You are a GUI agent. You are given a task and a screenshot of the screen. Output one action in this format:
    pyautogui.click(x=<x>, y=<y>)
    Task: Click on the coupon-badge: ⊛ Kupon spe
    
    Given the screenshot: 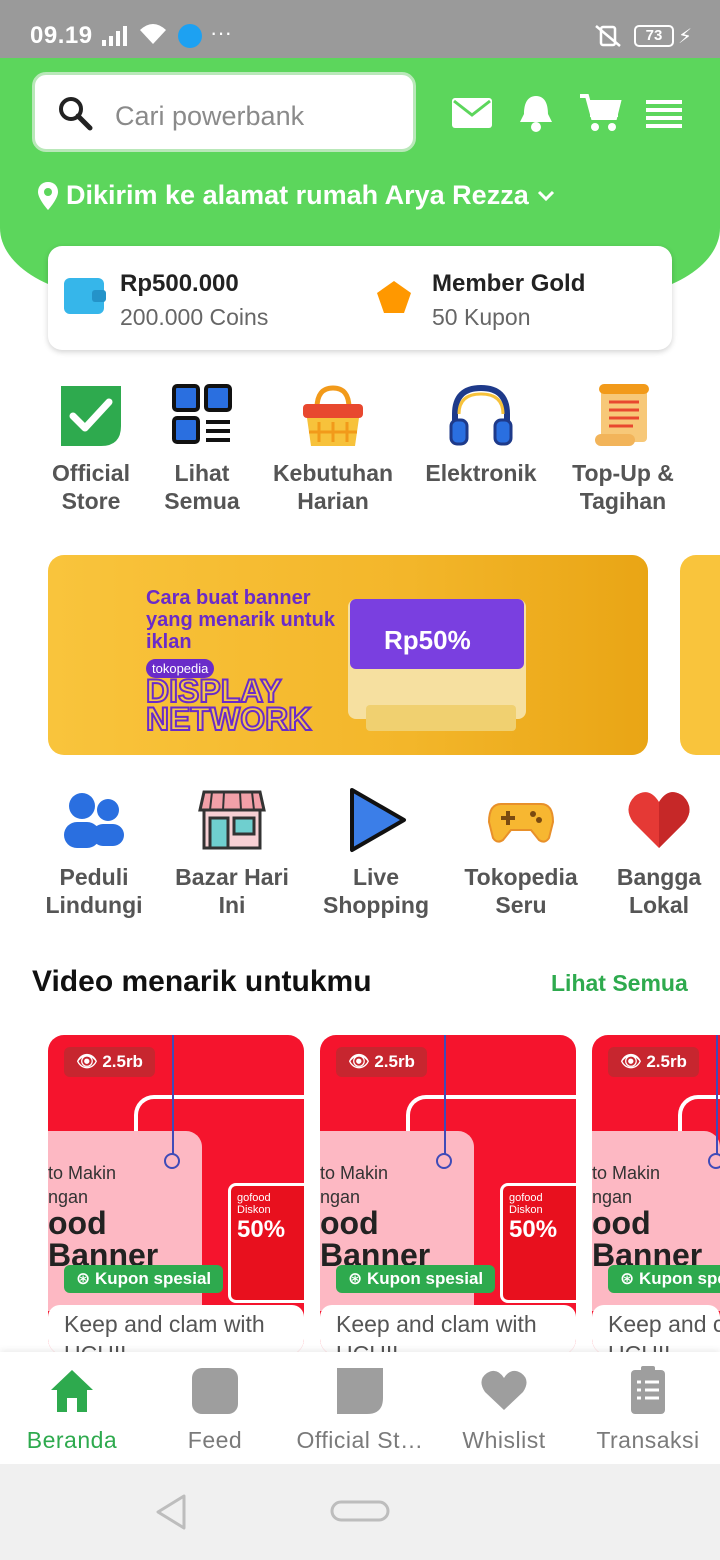 What is the action you would take?
    pyautogui.click(x=664, y=1279)
    